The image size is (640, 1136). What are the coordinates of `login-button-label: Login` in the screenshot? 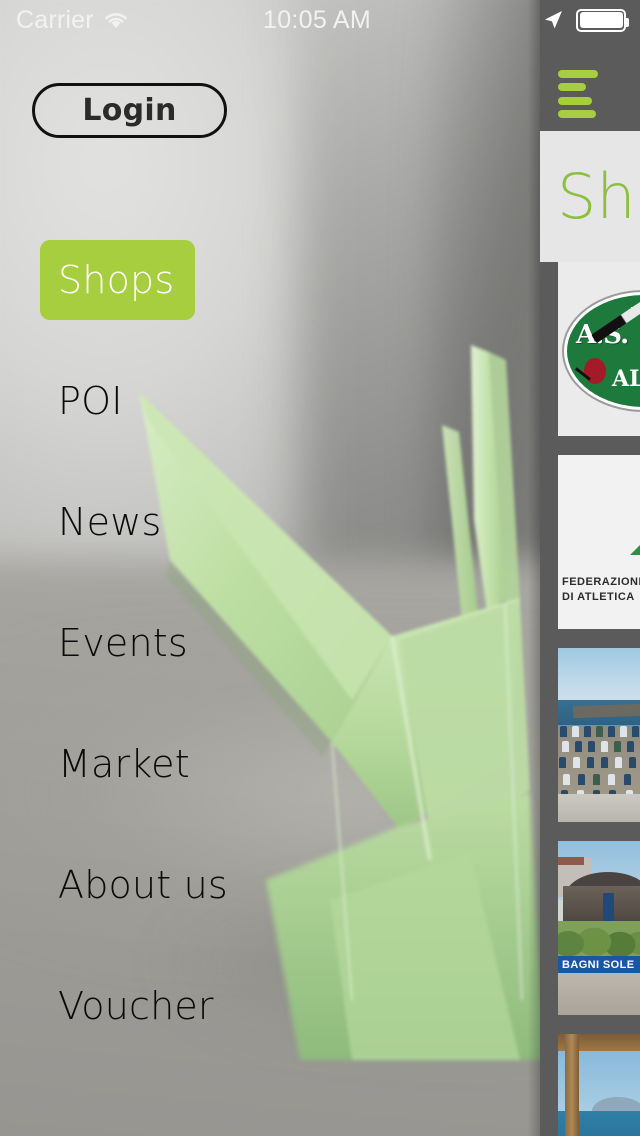 It's located at (129, 110).